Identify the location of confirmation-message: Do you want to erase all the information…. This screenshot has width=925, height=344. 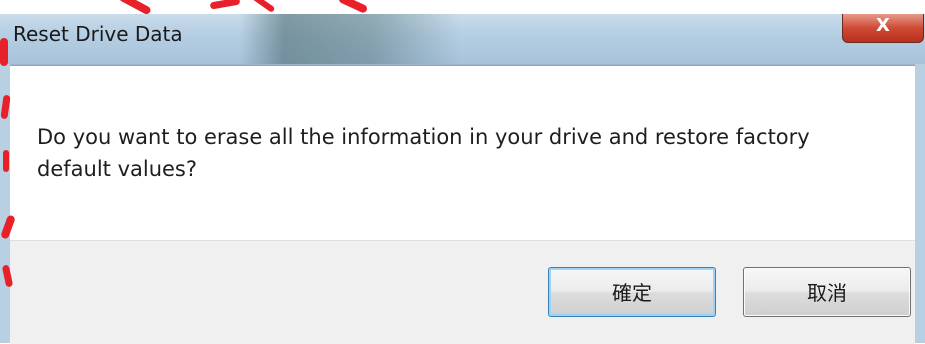
(423, 153).